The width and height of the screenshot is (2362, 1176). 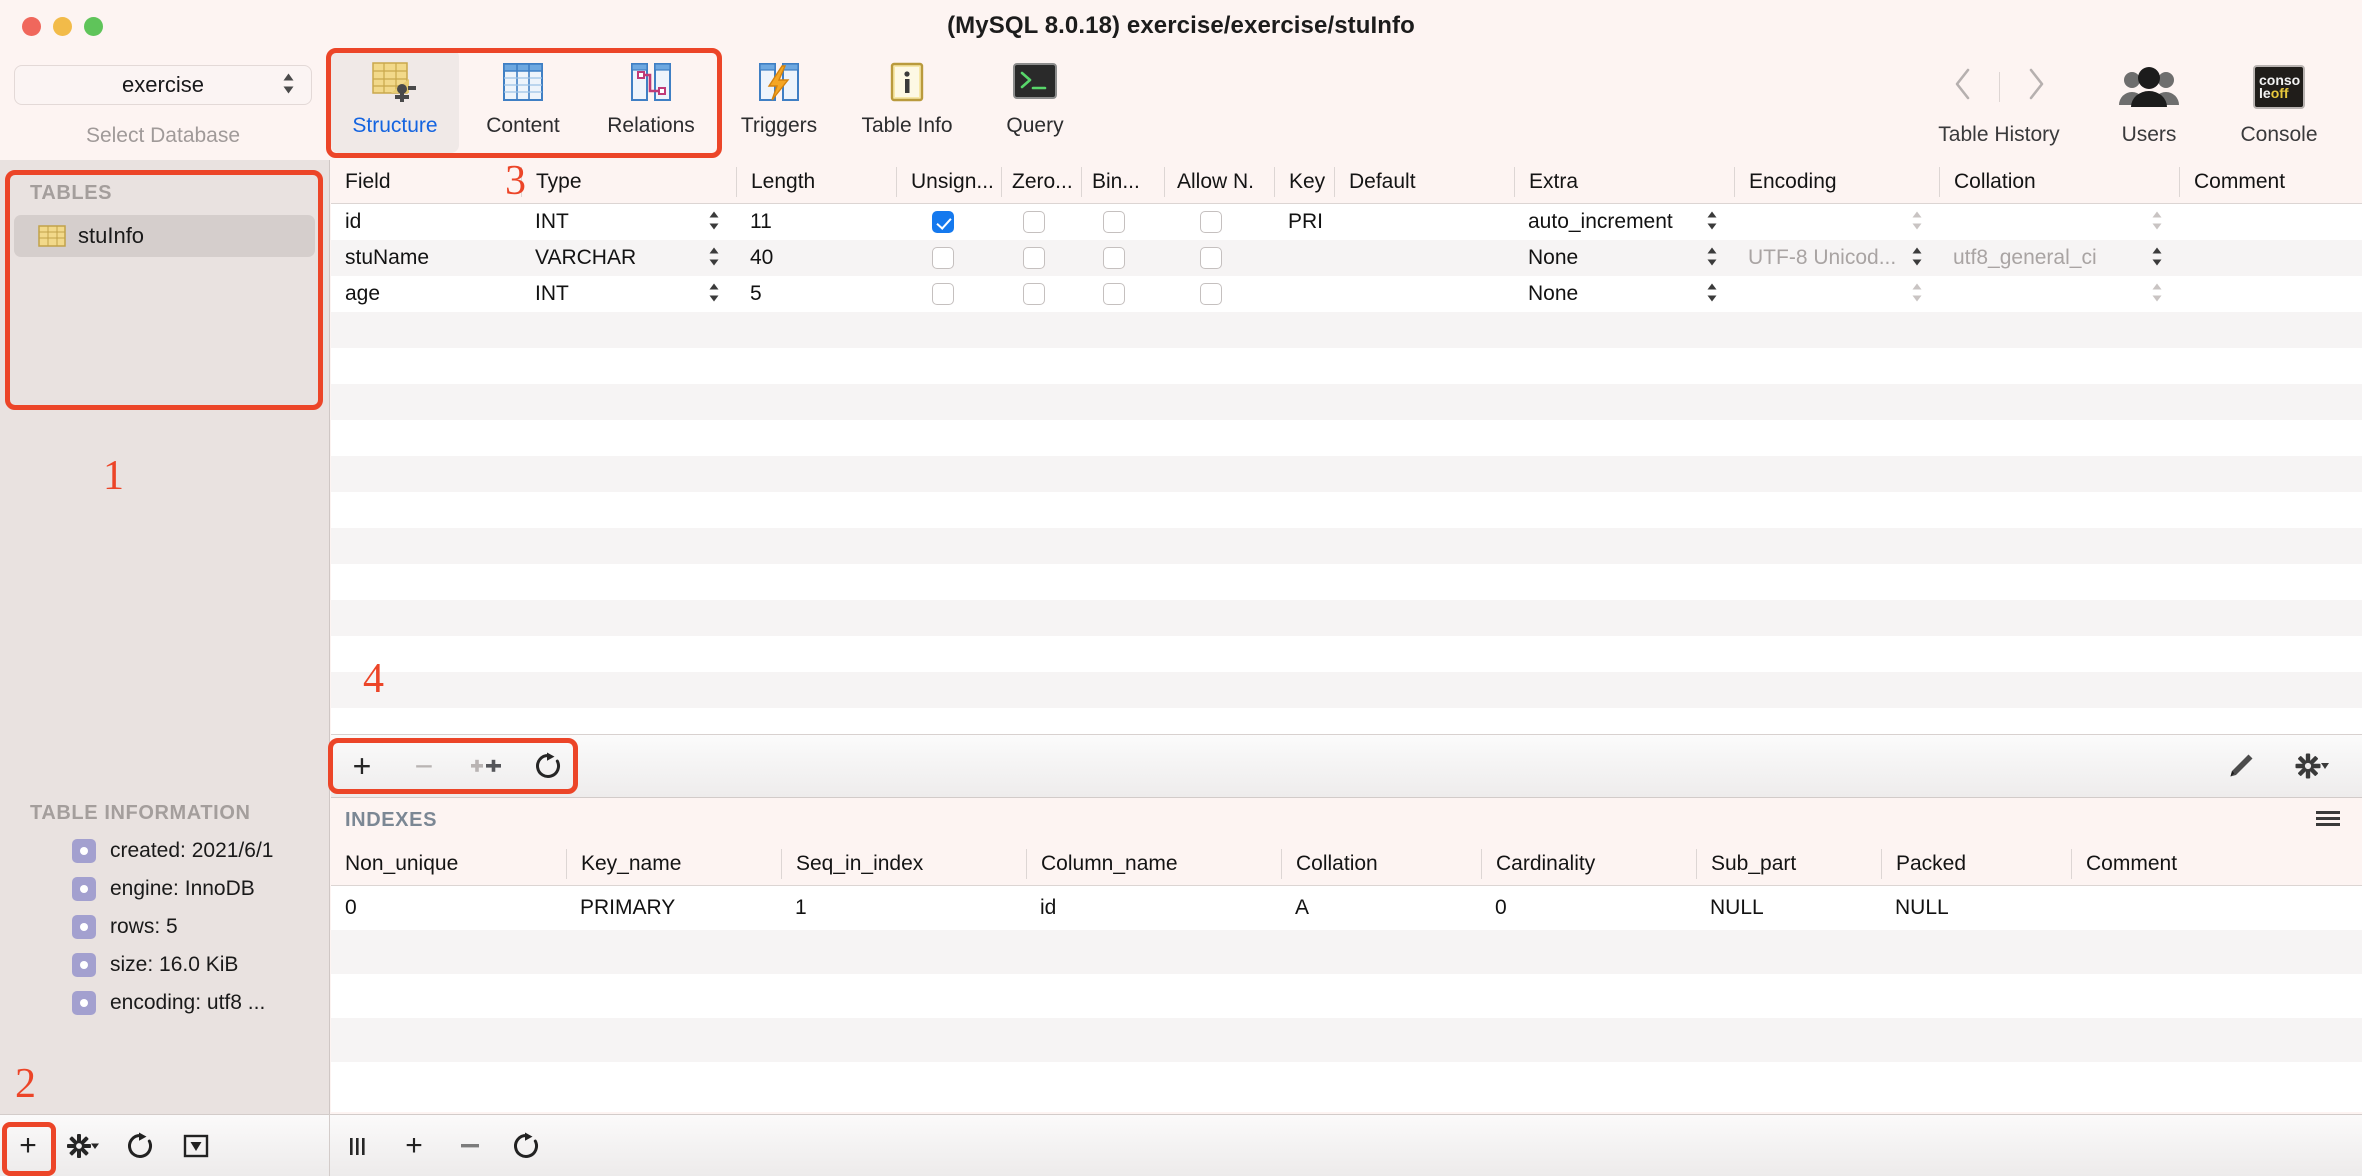 I want to click on refresh-fields-button, so click(x=548, y=766).